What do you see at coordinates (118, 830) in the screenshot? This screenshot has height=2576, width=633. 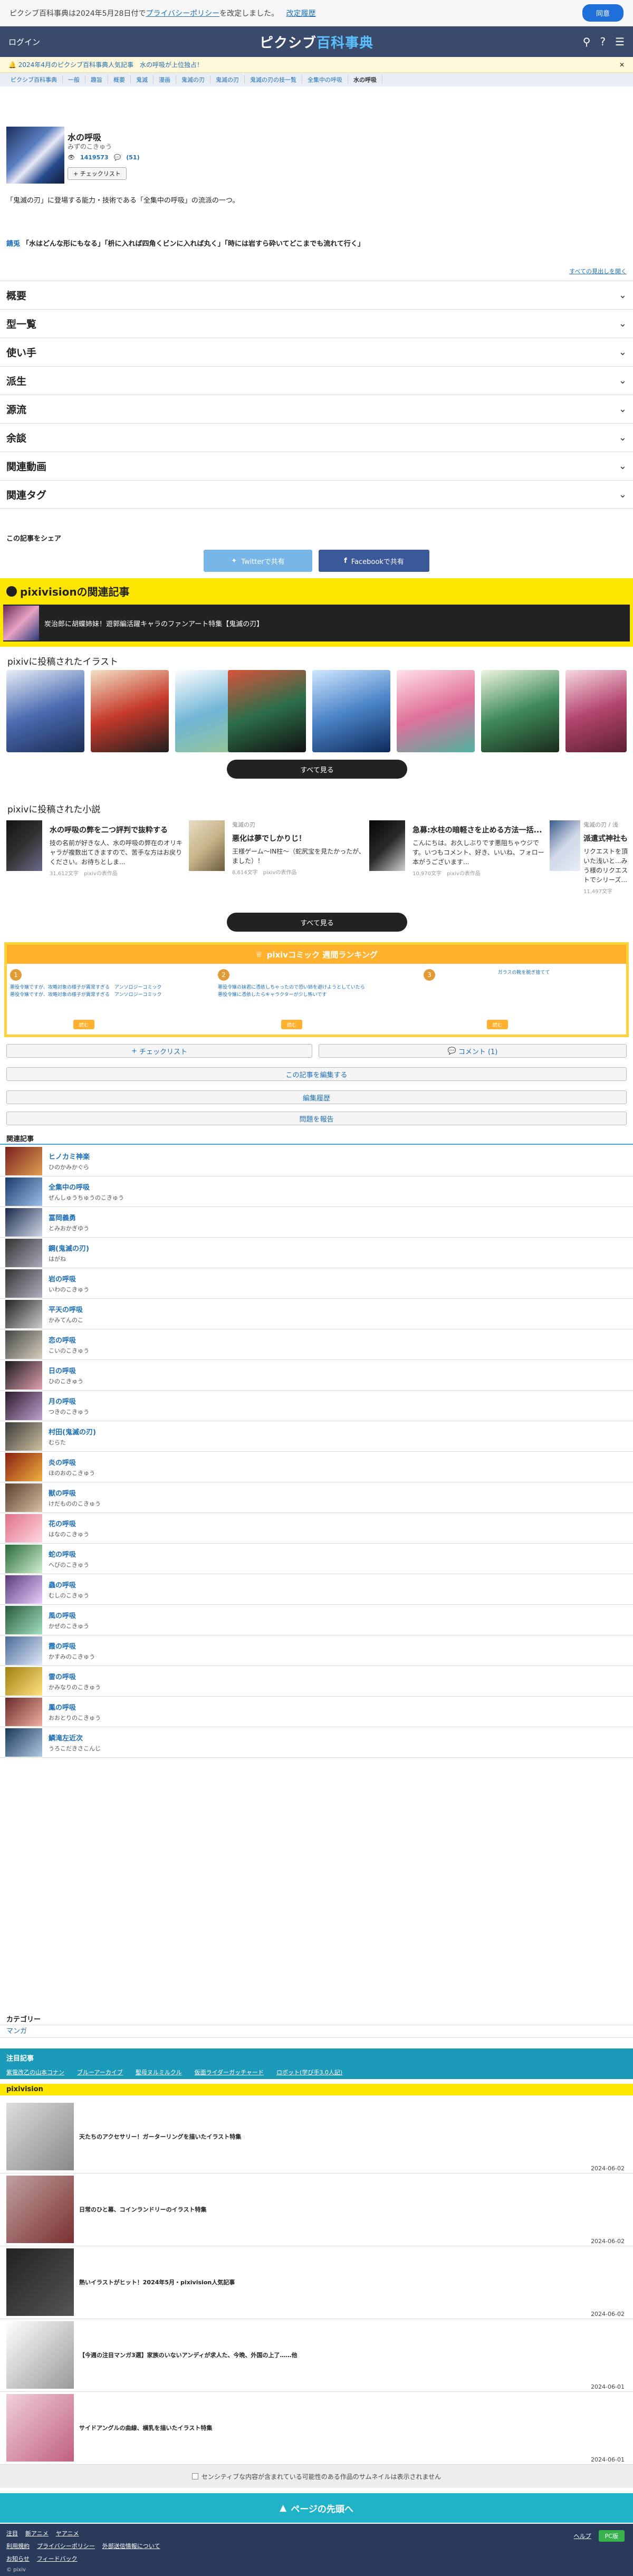 I see `novel-title: 水の呼吸の弊を二つ評判で抜粋する` at bounding box center [118, 830].